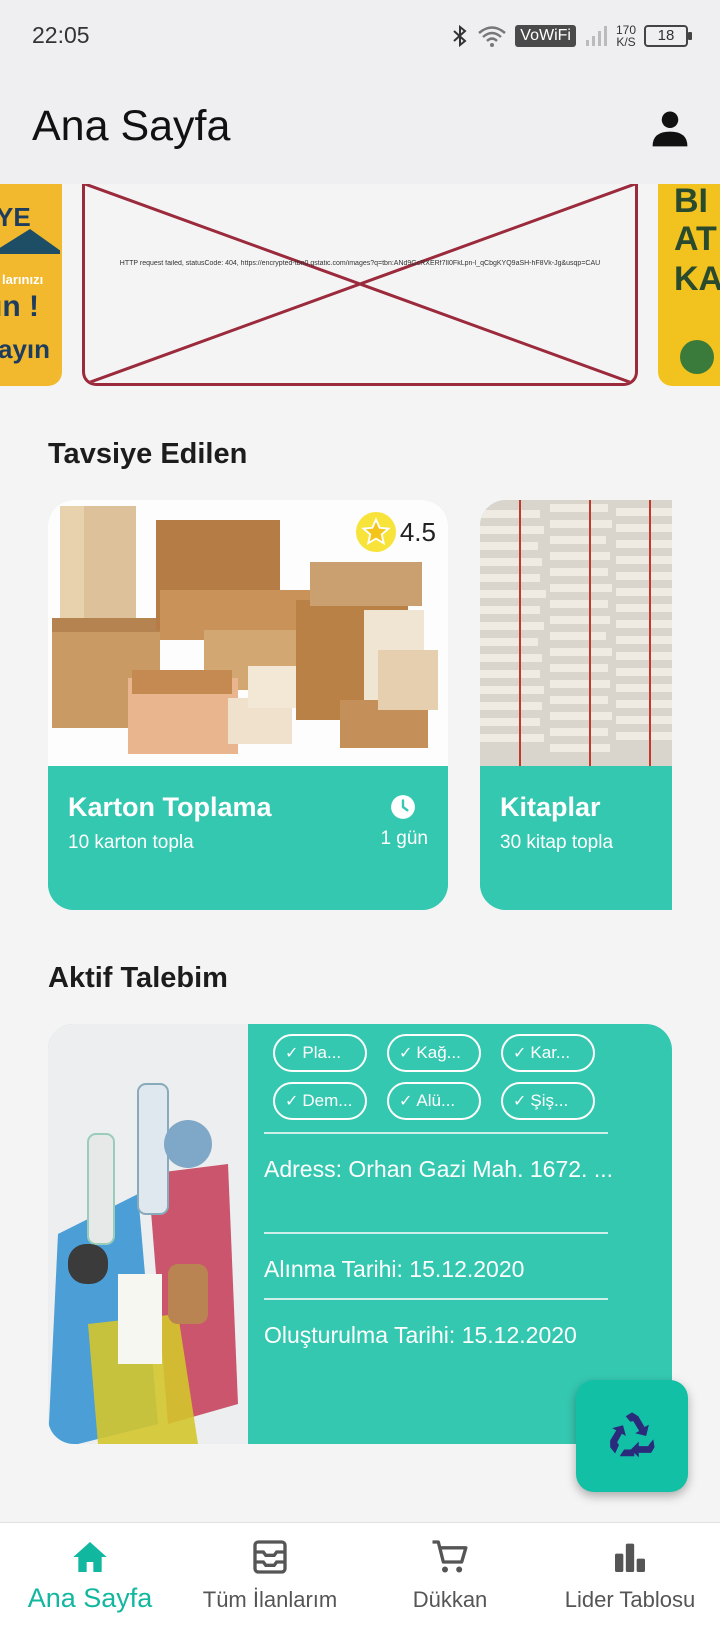 The width and height of the screenshot is (720, 1640). Describe the element at coordinates (545, 36) in the screenshot. I see `vowifi-badge: VoWiFi` at that location.